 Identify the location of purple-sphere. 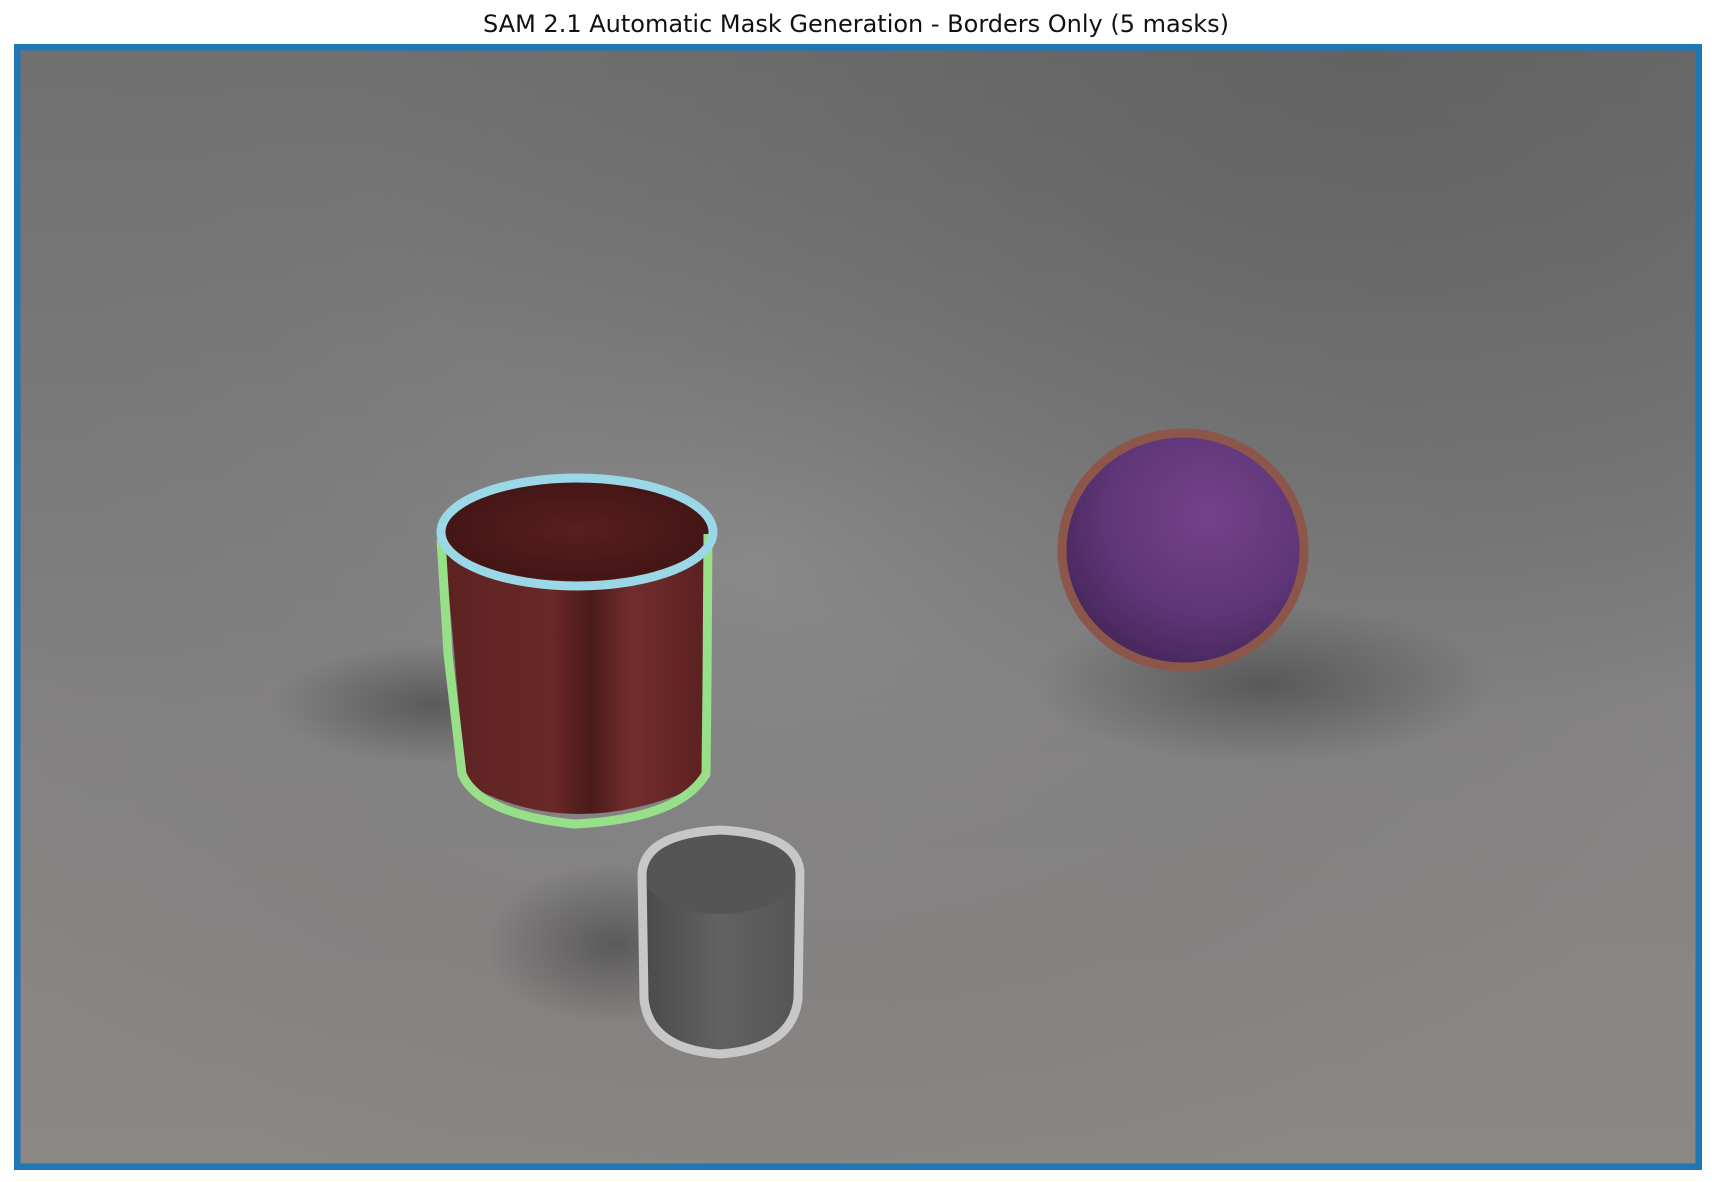
(1183, 550).